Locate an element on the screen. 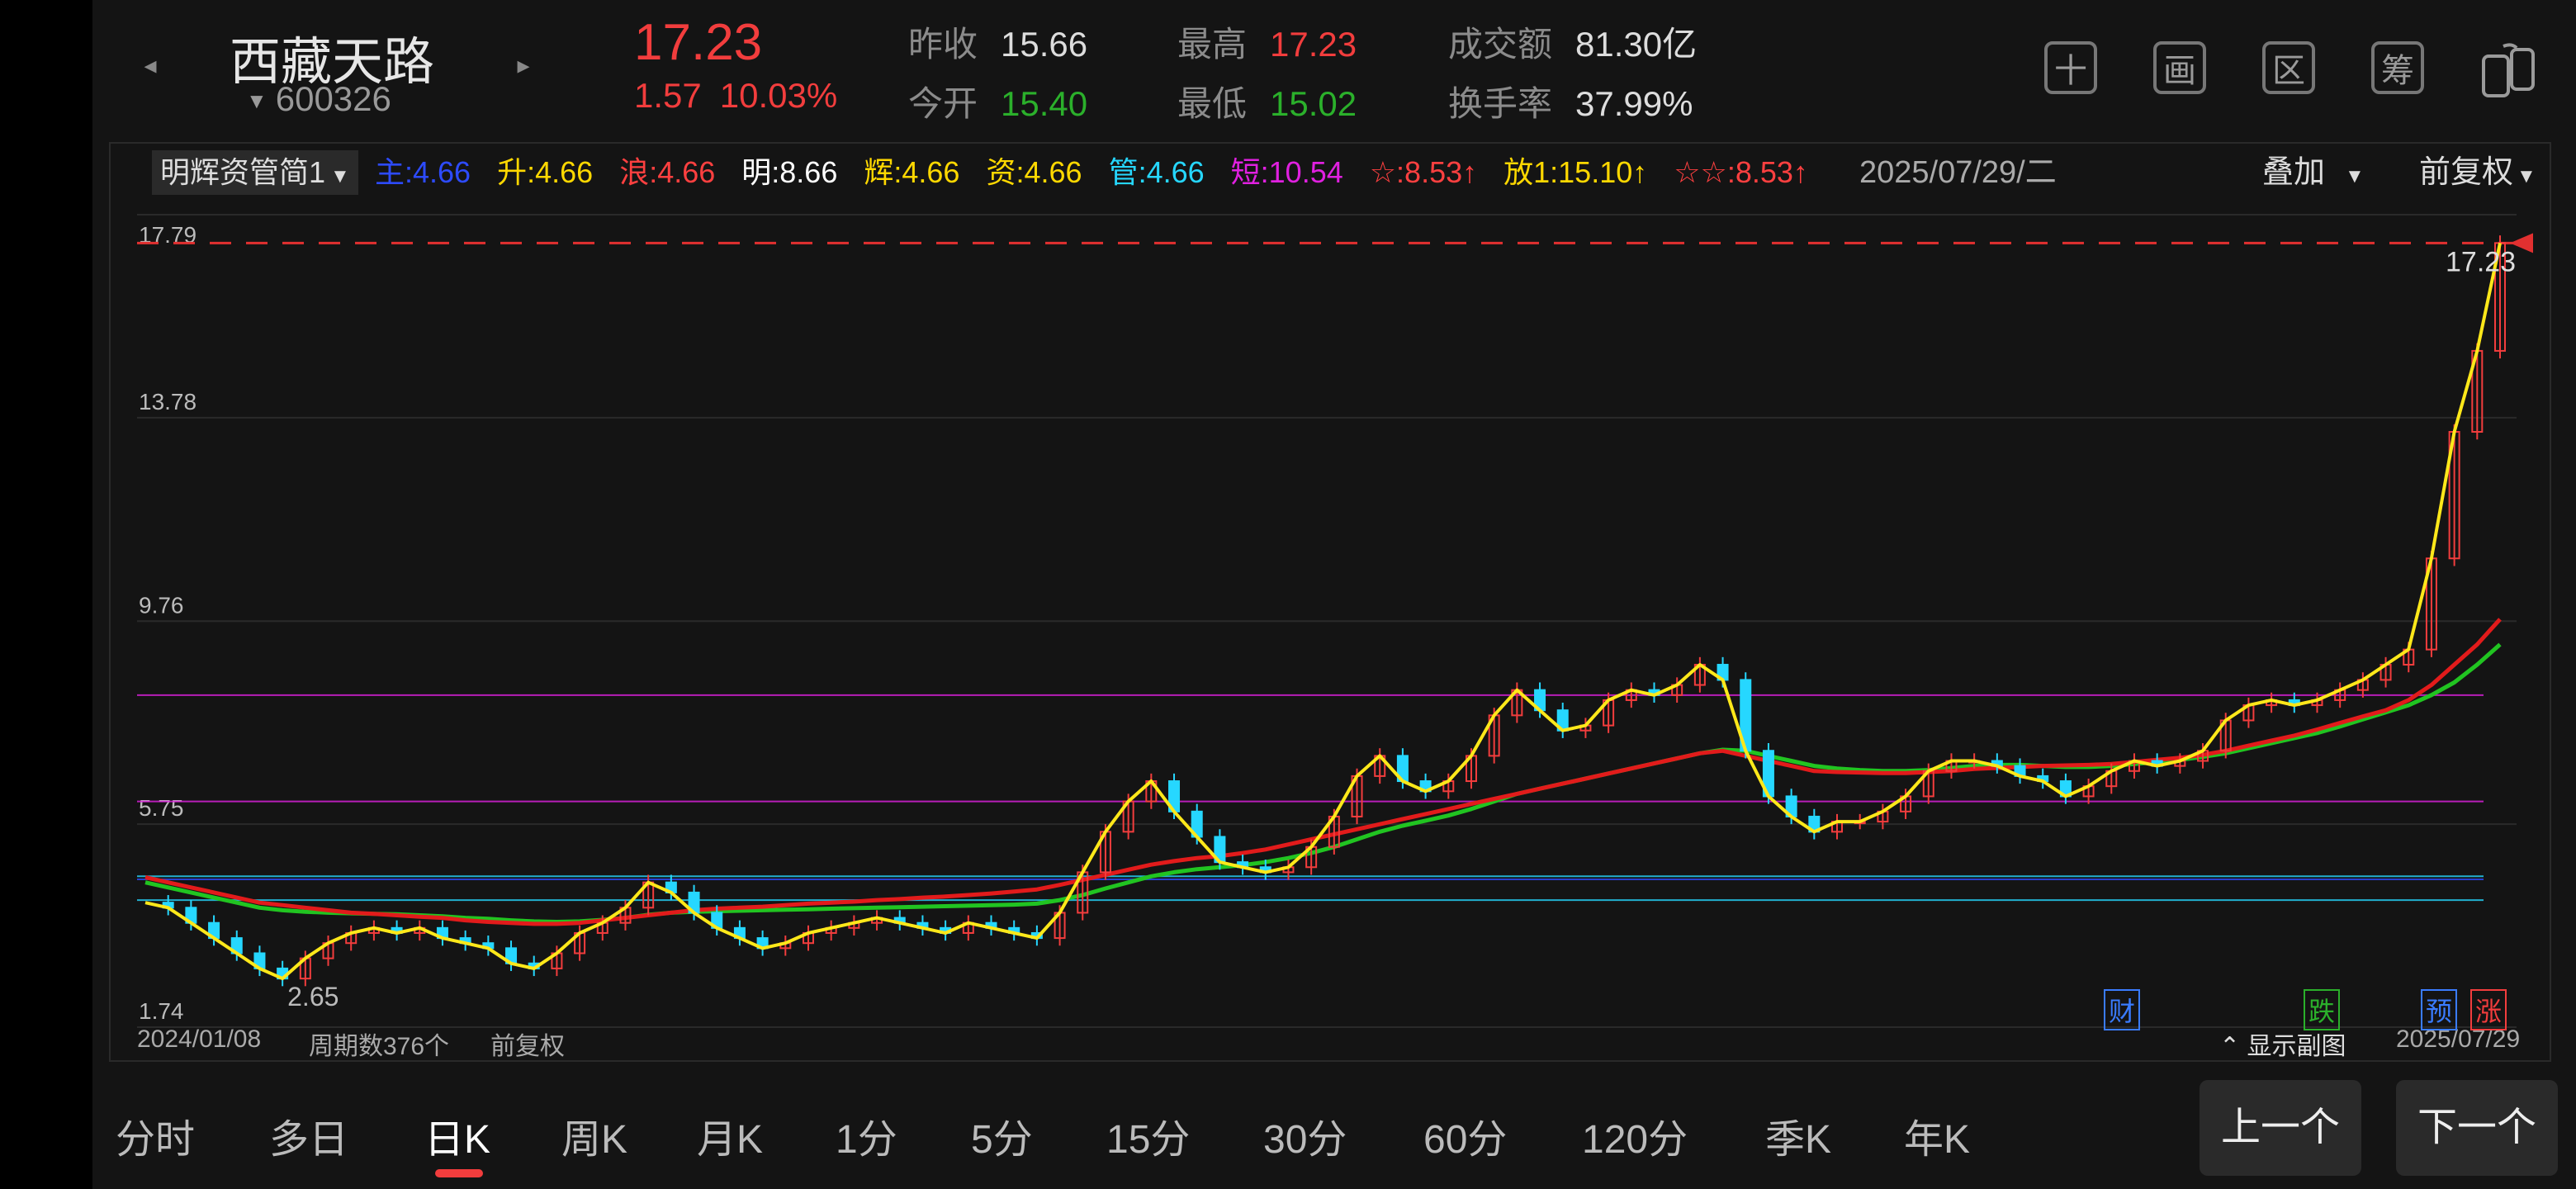  prev-stock-button: 上一个 is located at coordinates (2280, 1128).